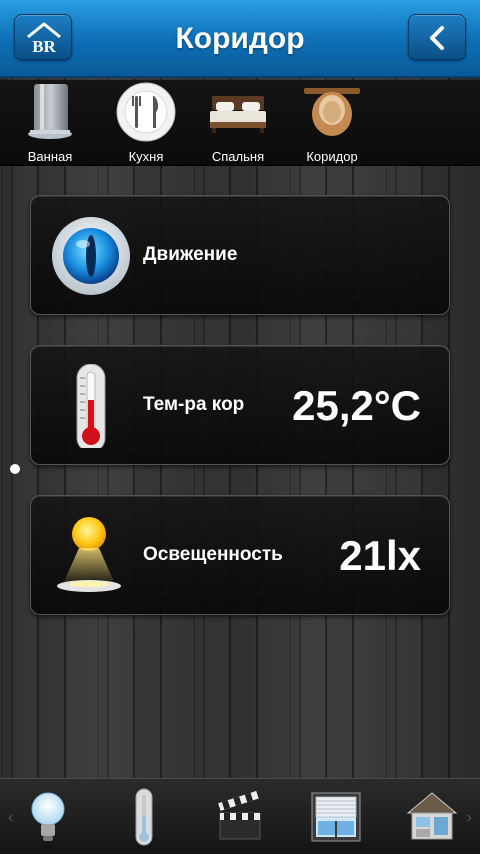 This screenshot has width=480, height=854. What do you see at coordinates (240, 255) in the screenshot?
I see `motion-sensor-card: Движение` at bounding box center [240, 255].